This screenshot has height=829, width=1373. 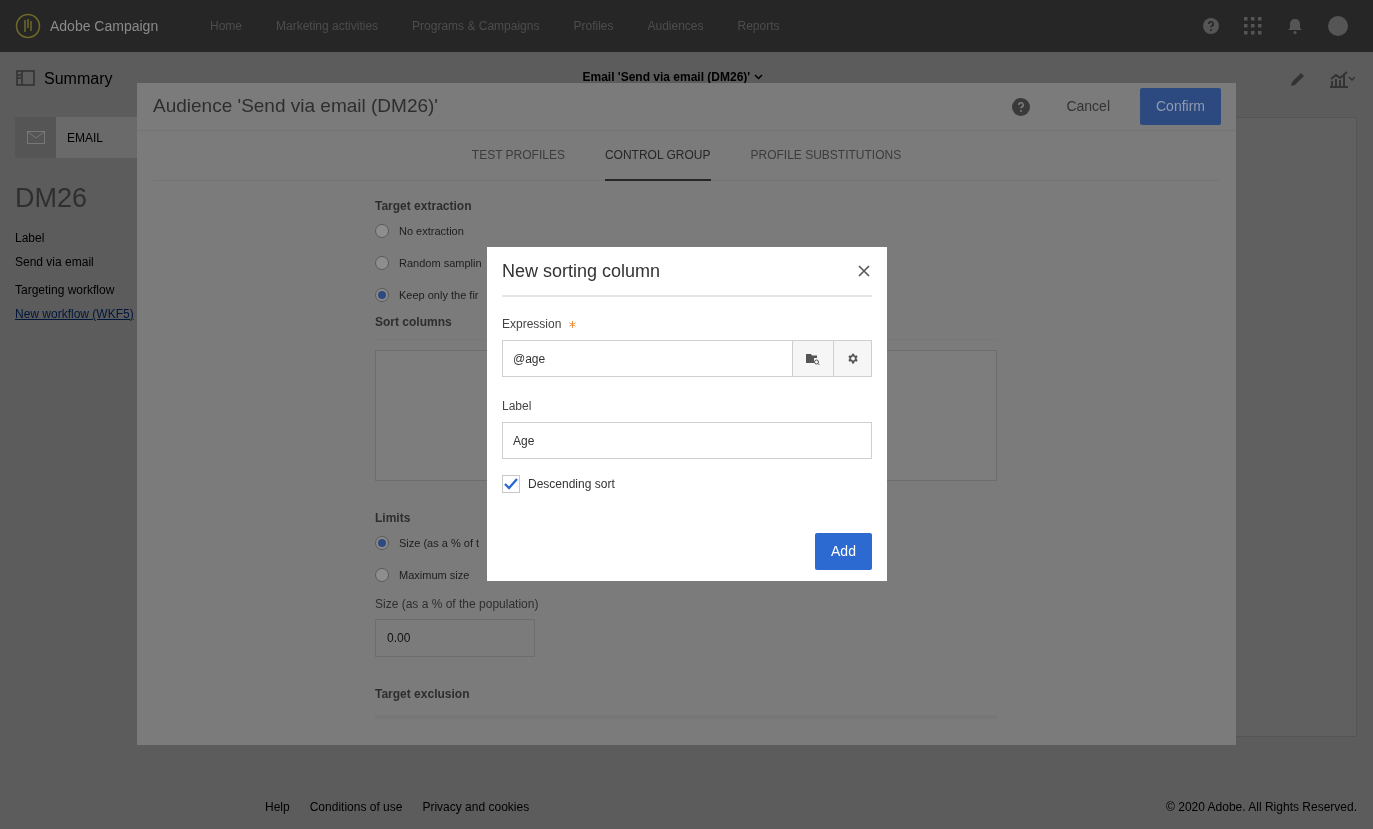 What do you see at coordinates (843, 551) in the screenshot?
I see `add-button: Add` at bounding box center [843, 551].